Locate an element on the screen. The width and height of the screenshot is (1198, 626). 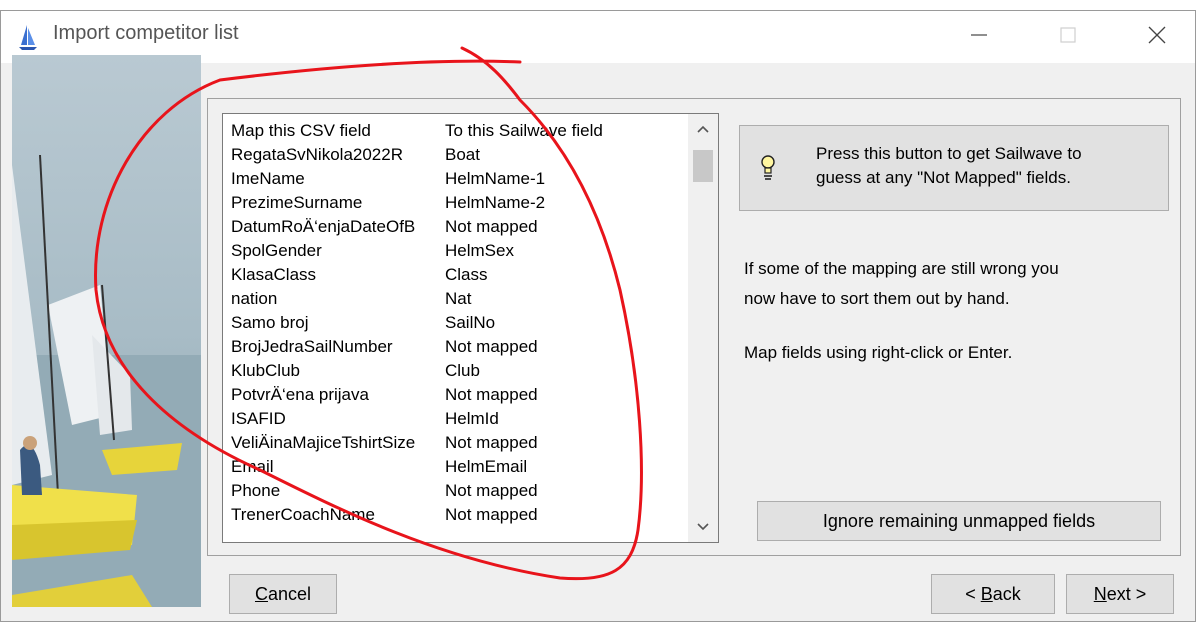
sailwave-field: HelmId is located at coordinates (472, 418).